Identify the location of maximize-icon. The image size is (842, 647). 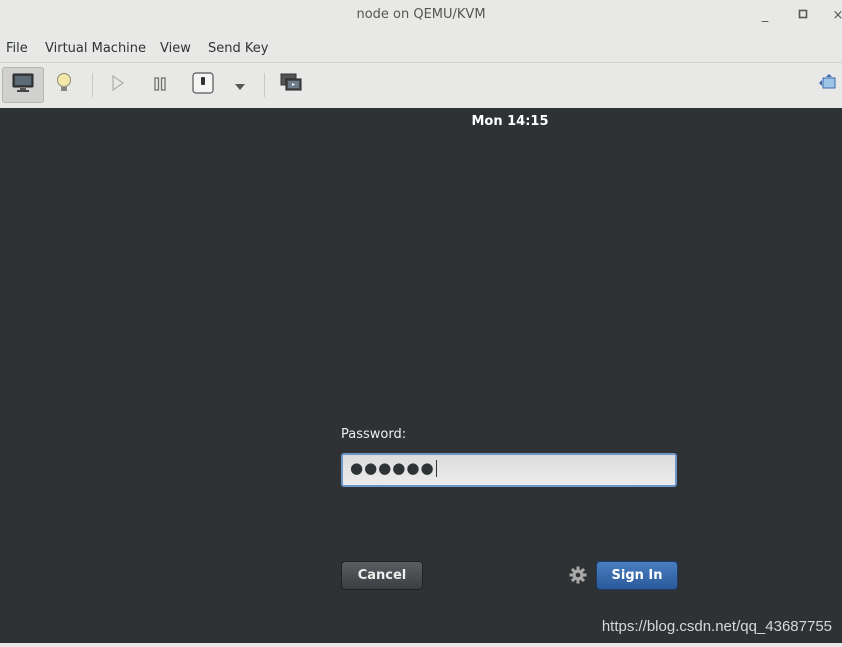
(803, 15).